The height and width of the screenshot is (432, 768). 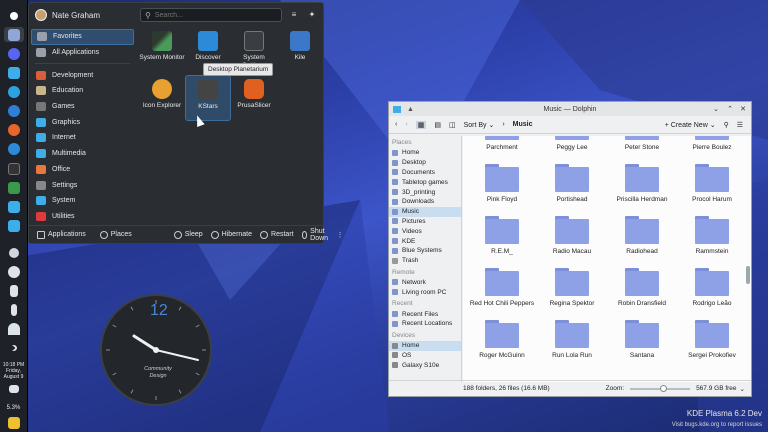 I want to click on browser-icon, so click(x=14, y=111).